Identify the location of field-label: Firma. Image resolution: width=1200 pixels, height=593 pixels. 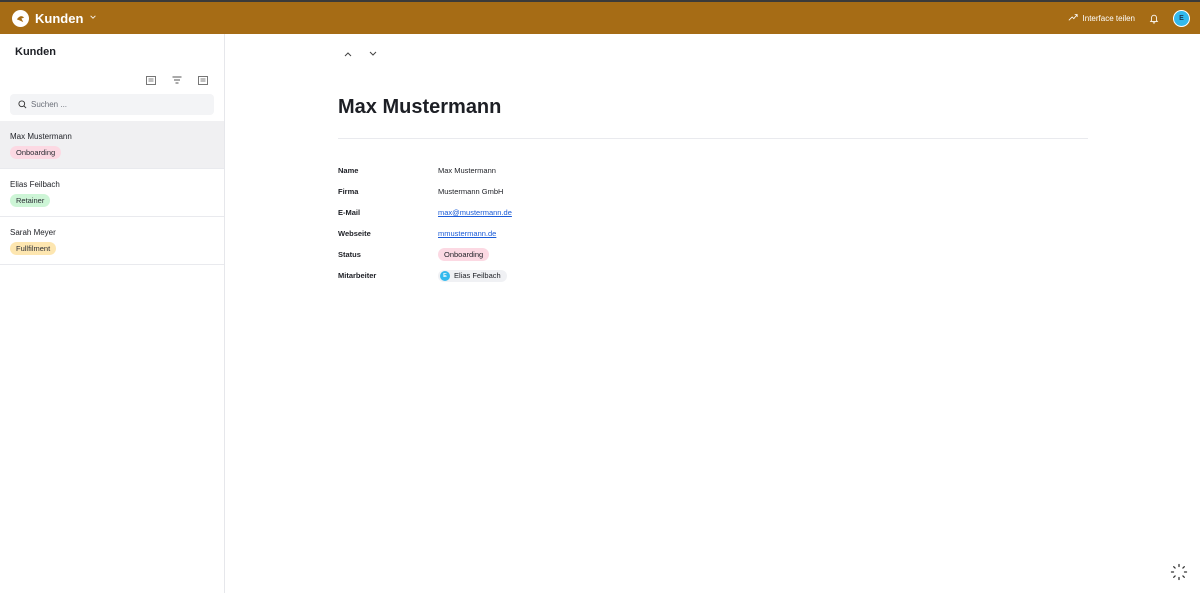
(348, 191).